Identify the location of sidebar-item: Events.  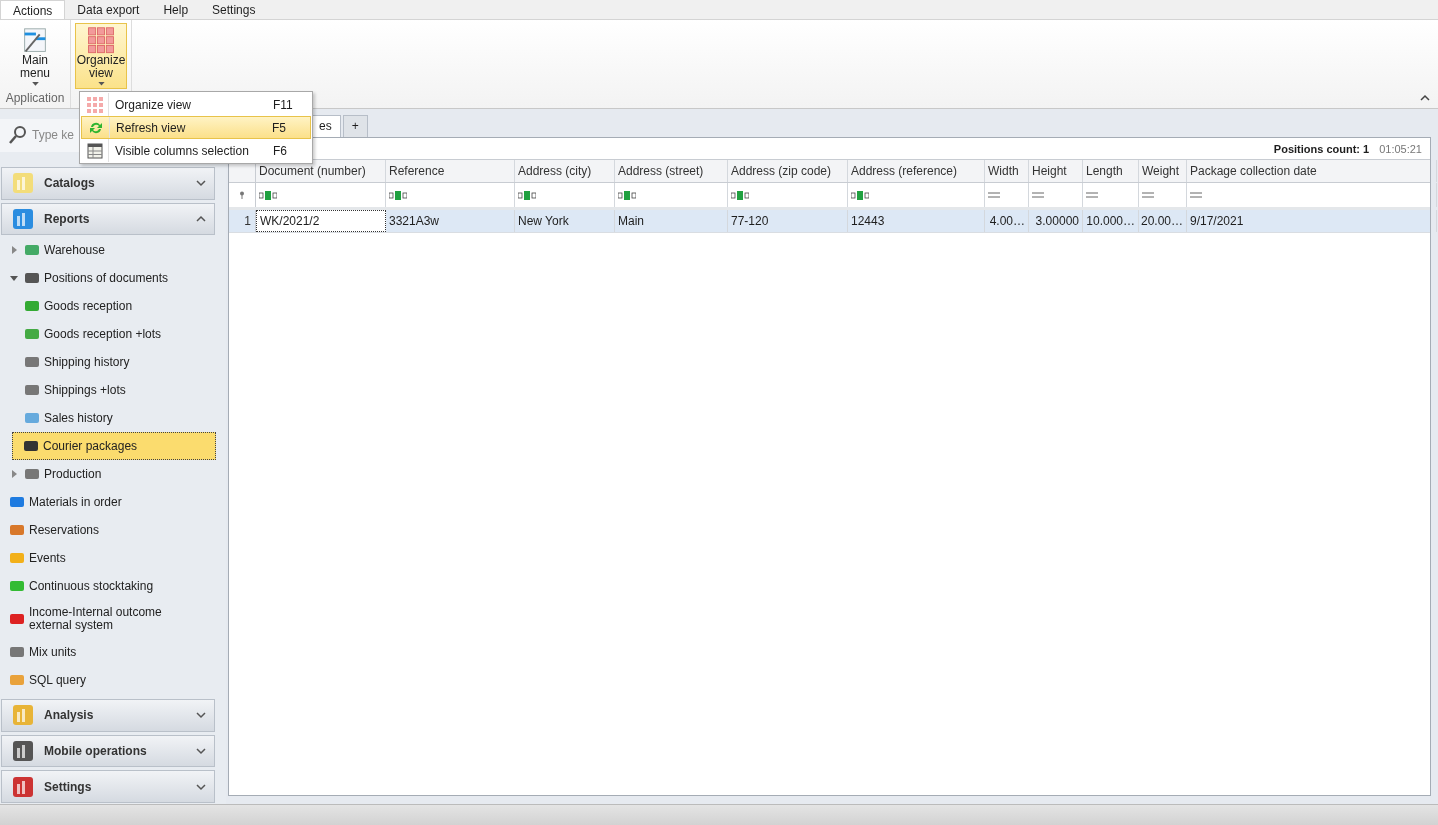
(108, 558).